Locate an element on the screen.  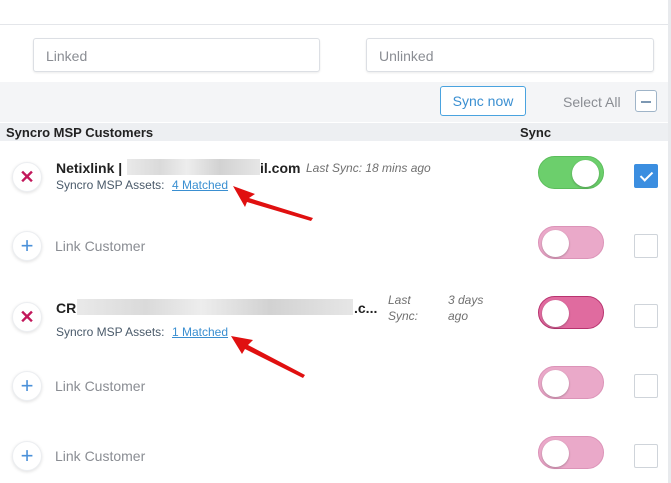
customer-name-prefix: CR is located at coordinates (66, 308).